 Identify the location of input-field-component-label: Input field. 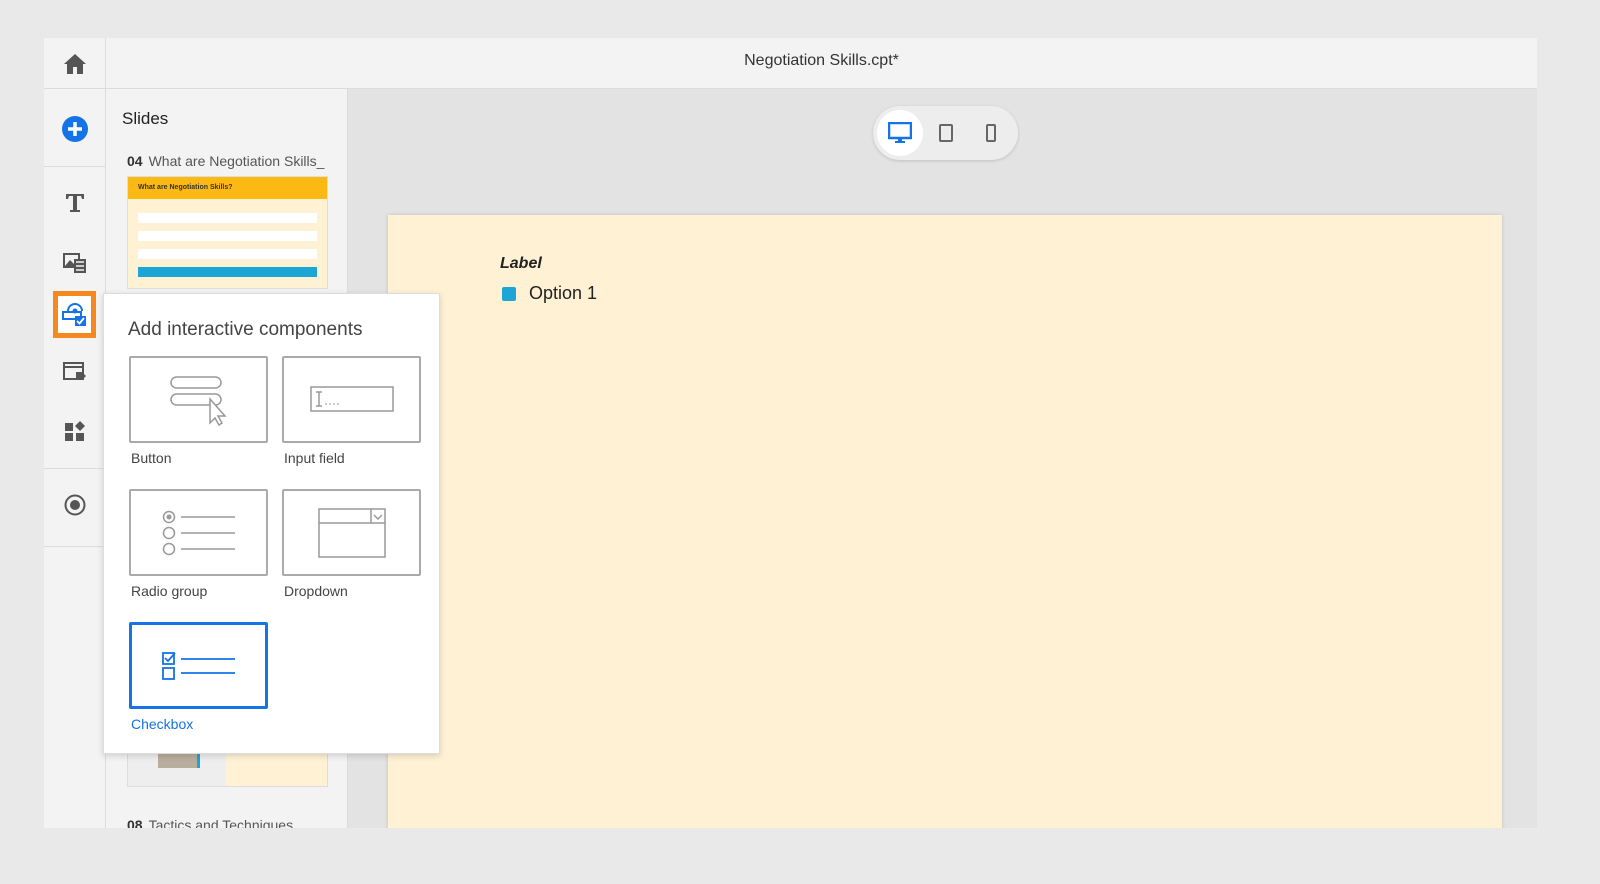
(314, 458).